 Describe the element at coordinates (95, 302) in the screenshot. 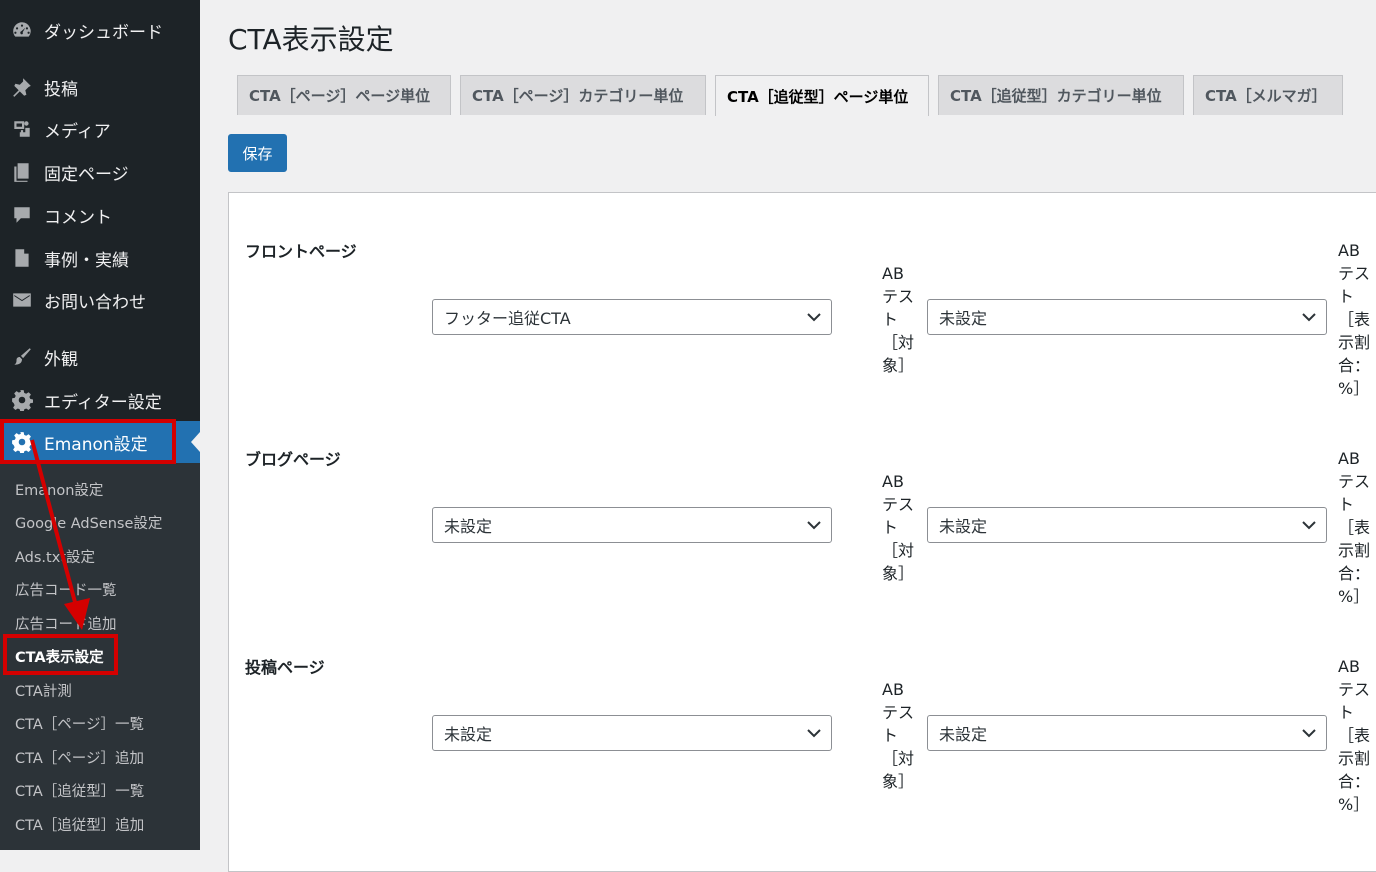

I see `menu-label: お問い合わせ` at that location.